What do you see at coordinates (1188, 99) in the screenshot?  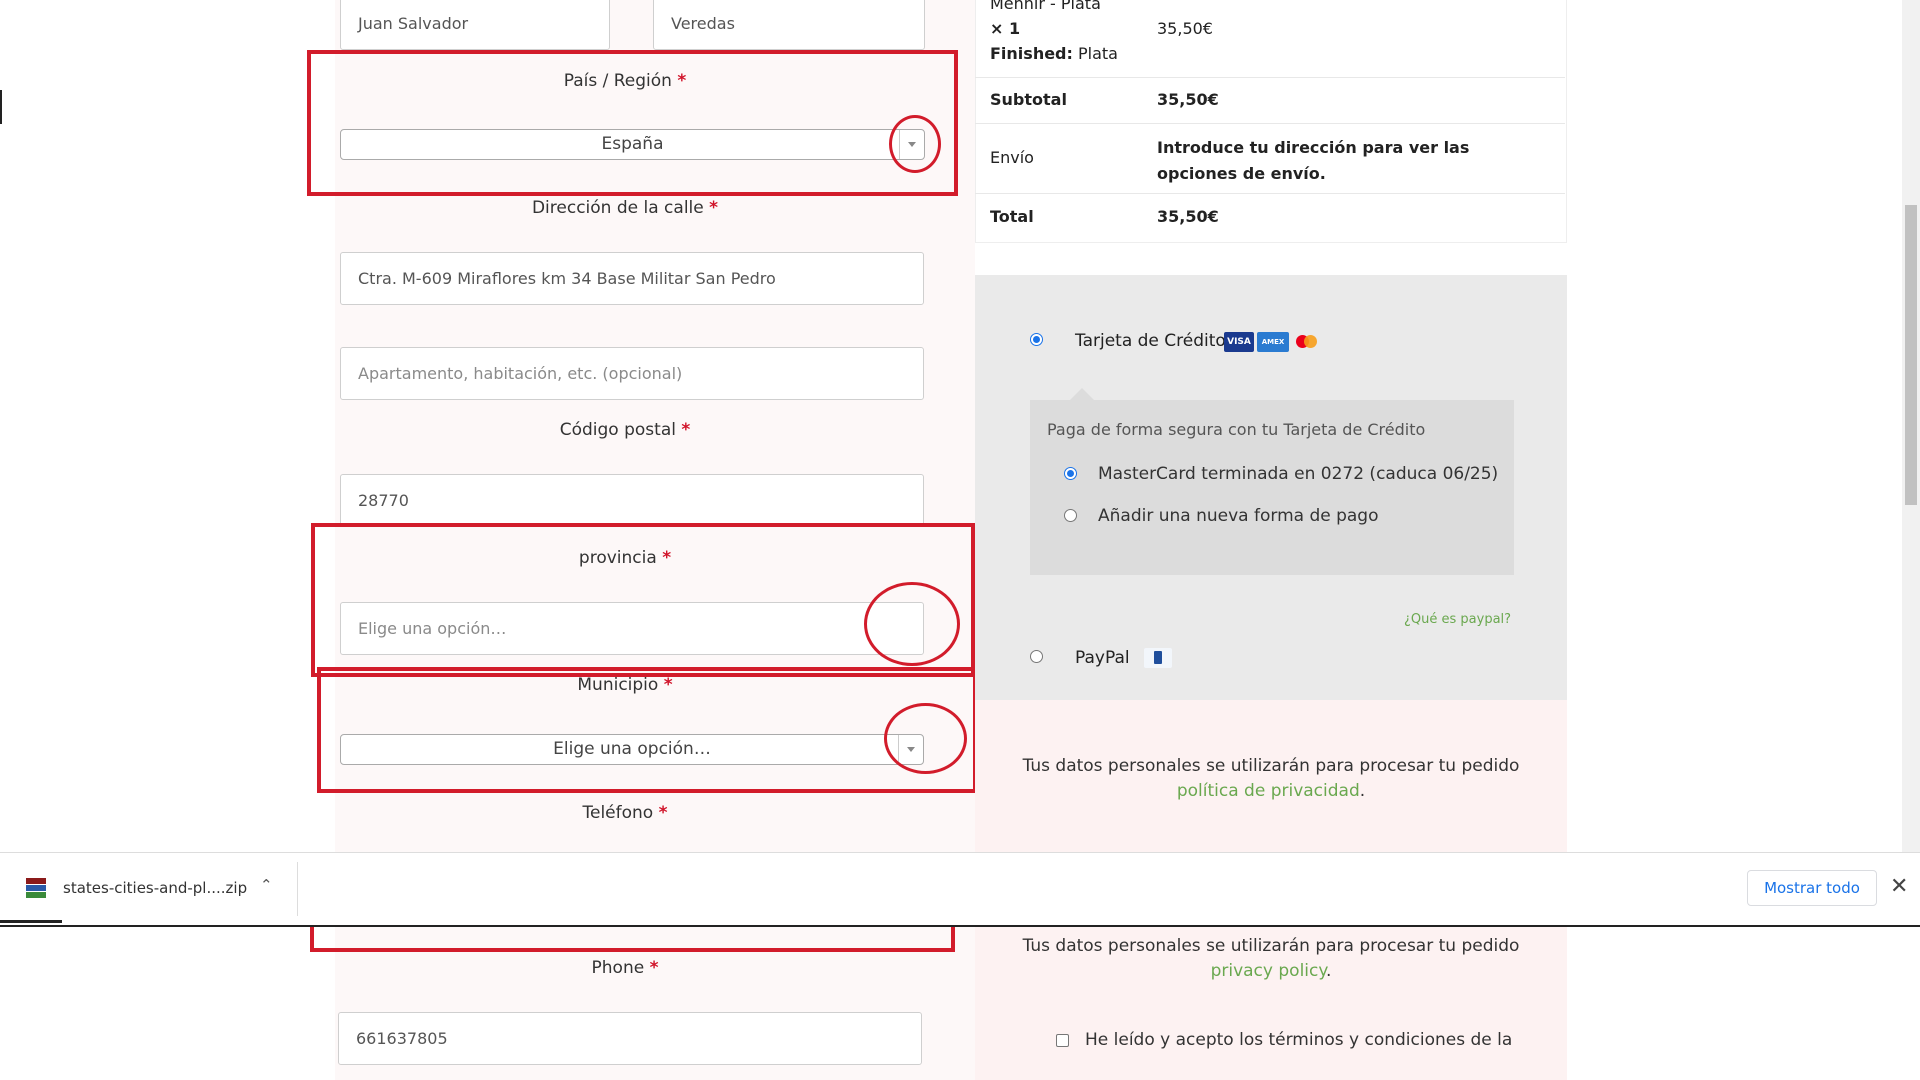 I see `subtotal-value: 35,50€` at bounding box center [1188, 99].